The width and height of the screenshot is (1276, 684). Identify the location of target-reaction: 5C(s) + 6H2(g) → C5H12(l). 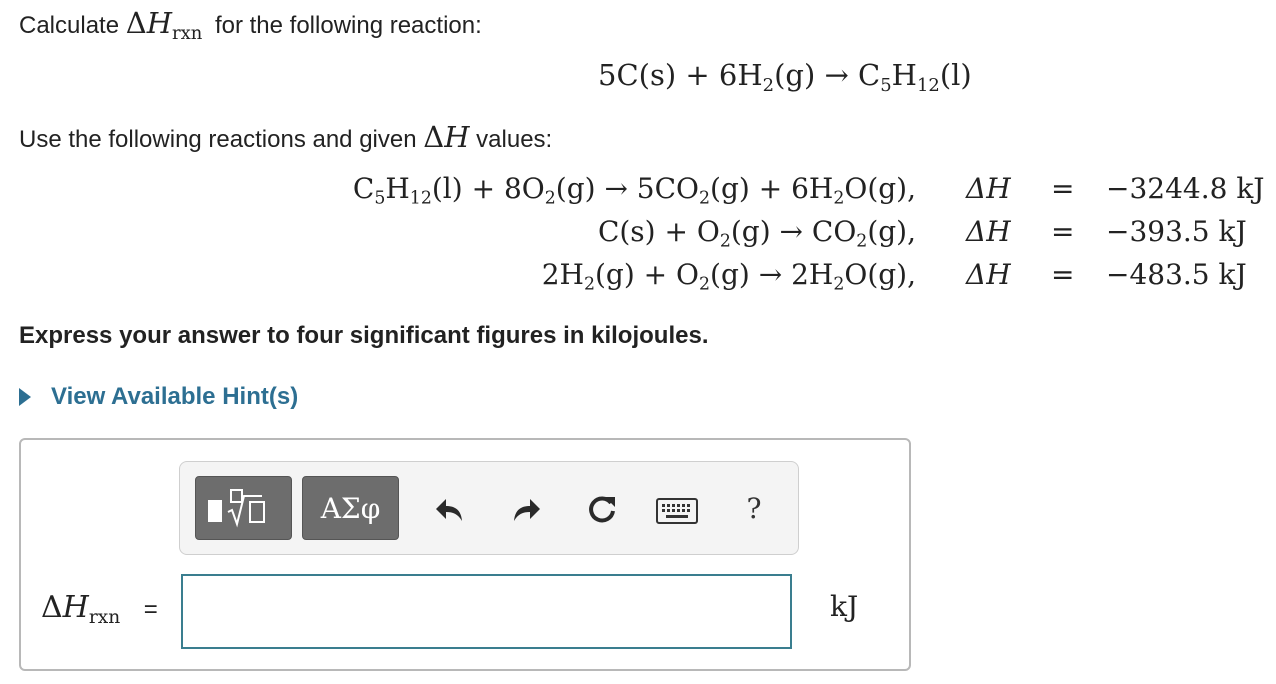
(785, 76).